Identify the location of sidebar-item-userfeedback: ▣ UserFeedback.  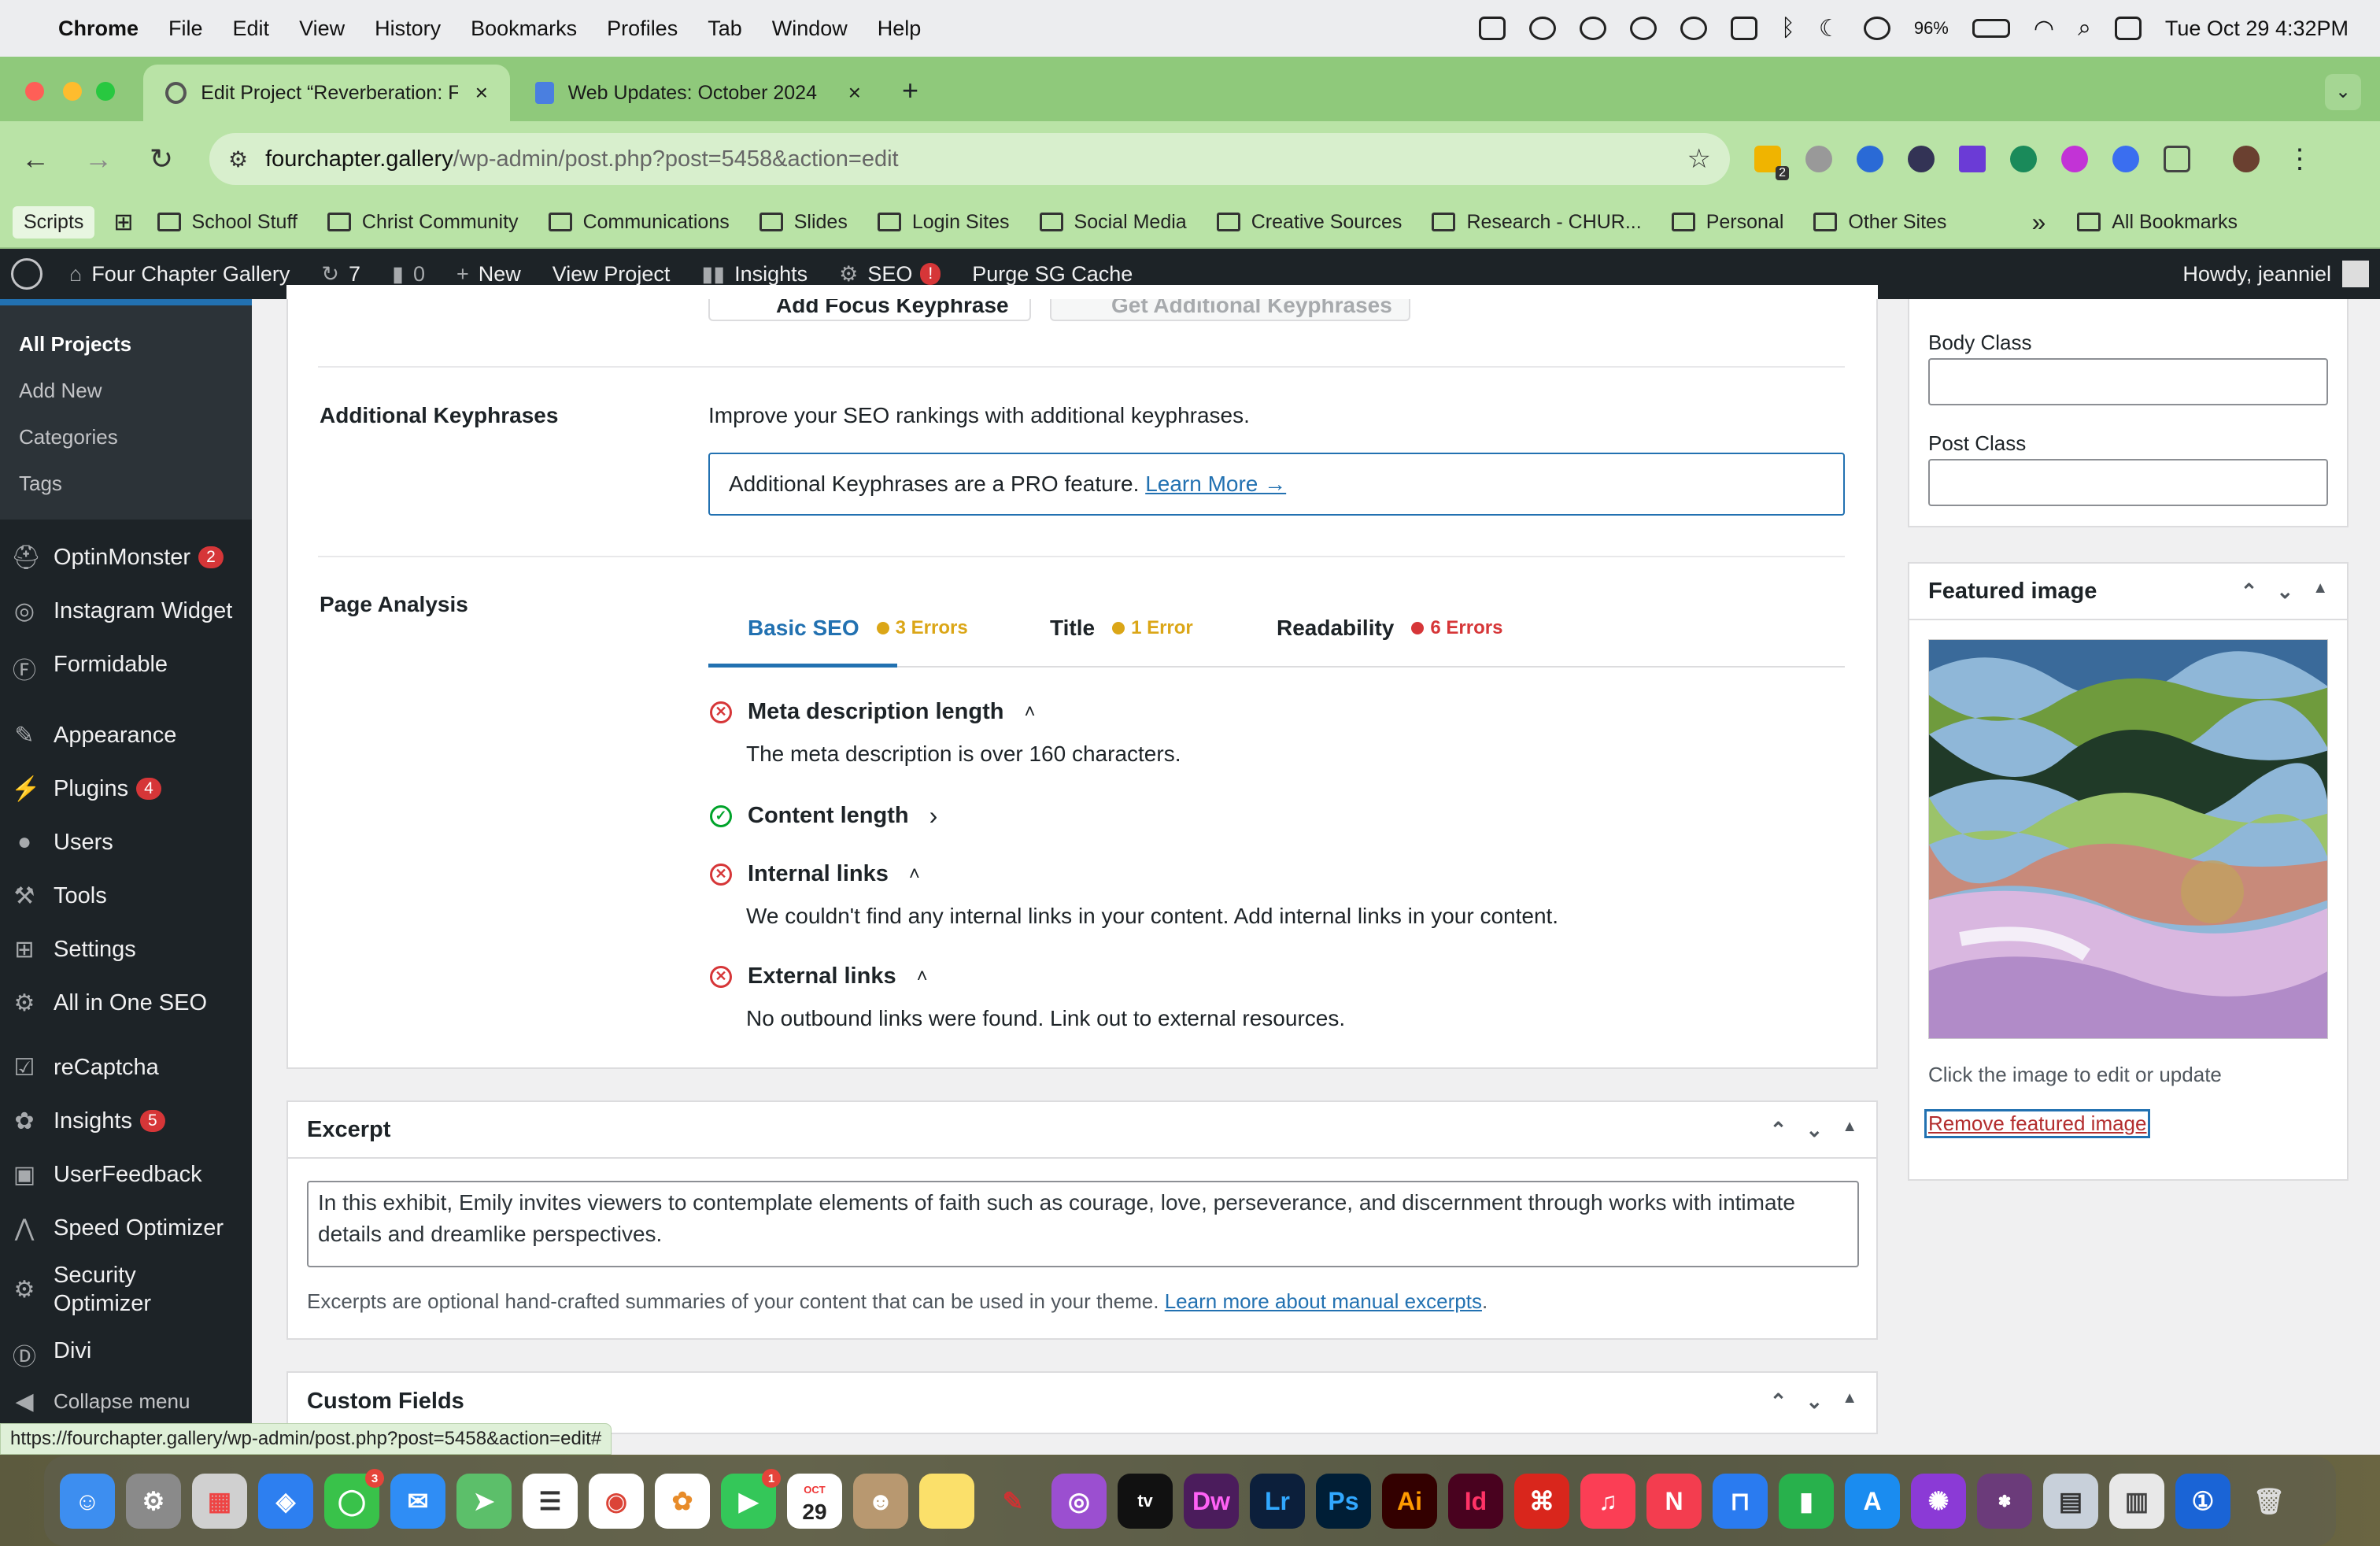
(126, 1174).